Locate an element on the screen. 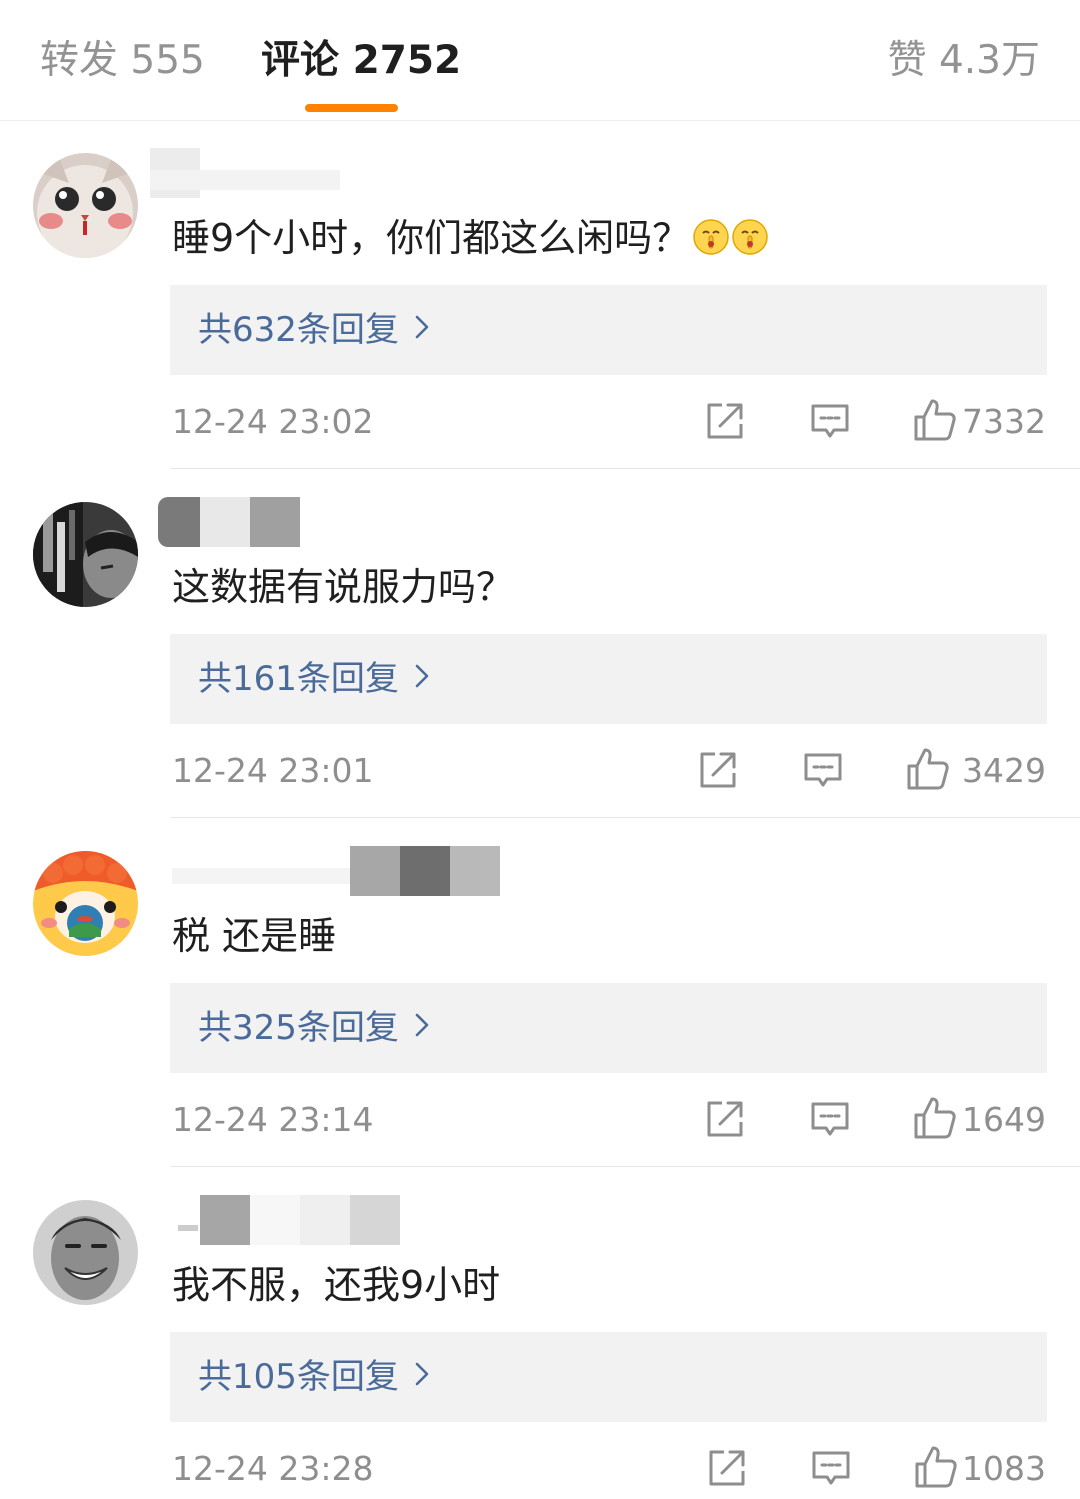 The height and width of the screenshot is (1499, 1080). like-count: 1083 is located at coordinates (1004, 1468).